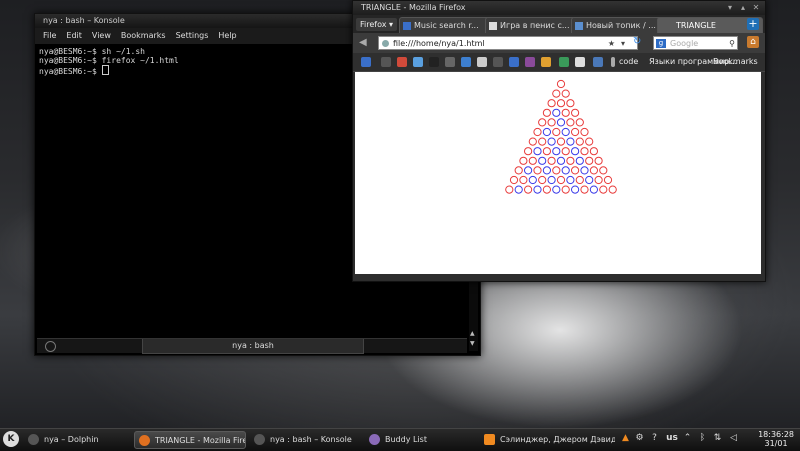 The image size is (800, 451). I want to click on reload-icon: ↻, so click(637, 41).